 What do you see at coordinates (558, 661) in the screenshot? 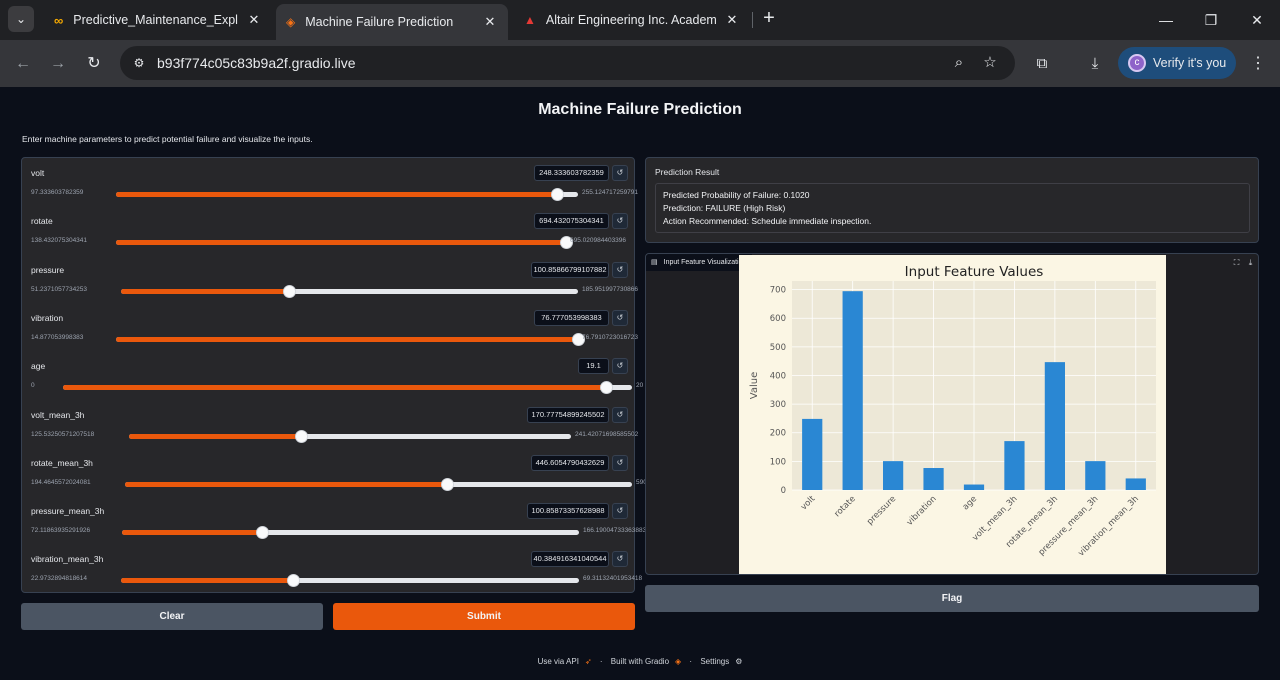
I see `use-api-link: Use via API` at bounding box center [558, 661].